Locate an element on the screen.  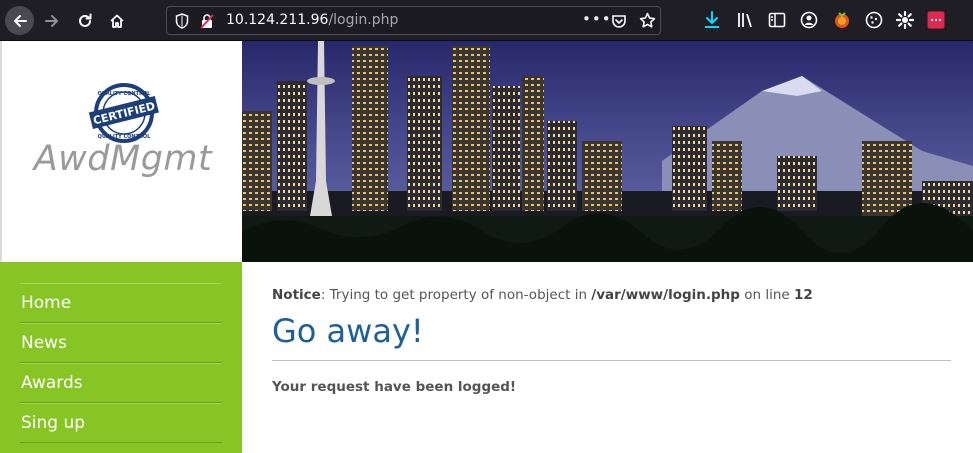
insecure-lock-icon is located at coordinates (207, 21).